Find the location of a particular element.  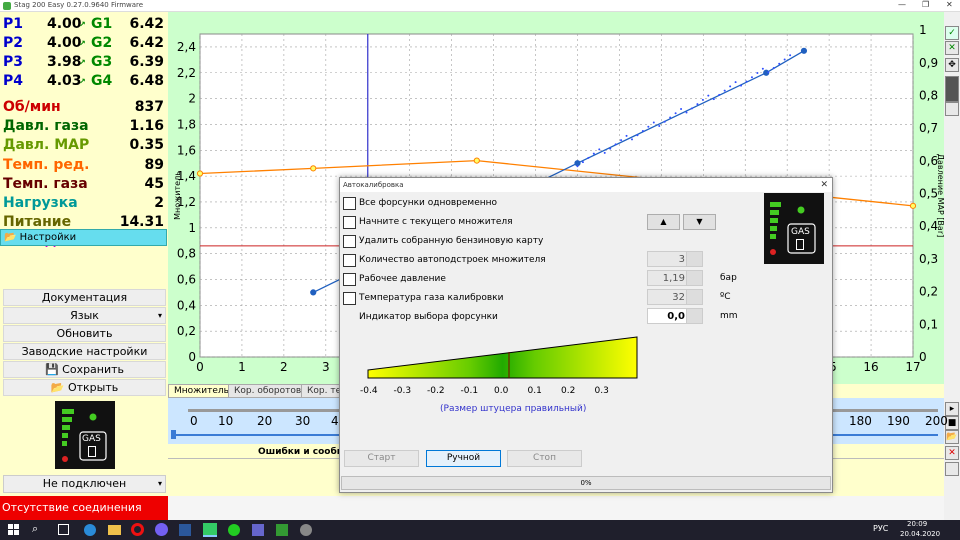

scale-tick: 0.3 is located at coordinates (601, 391).